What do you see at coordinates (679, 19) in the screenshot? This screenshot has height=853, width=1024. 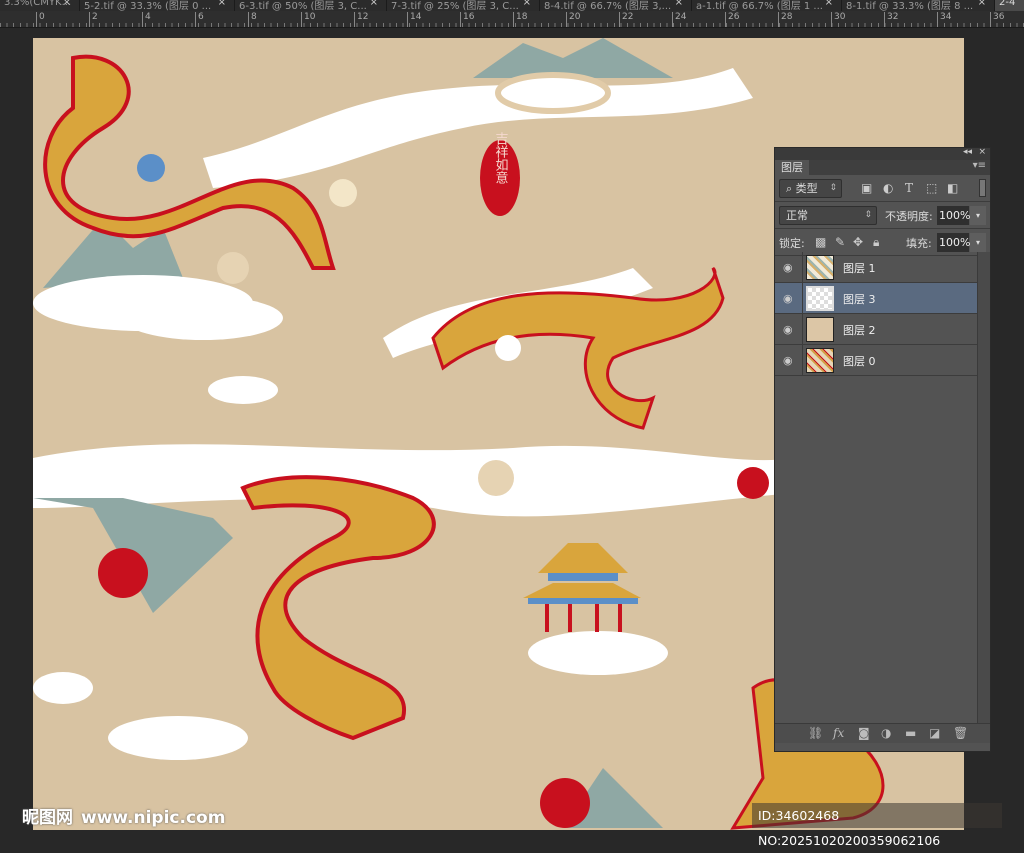 I see `ruler-label: 24` at bounding box center [679, 19].